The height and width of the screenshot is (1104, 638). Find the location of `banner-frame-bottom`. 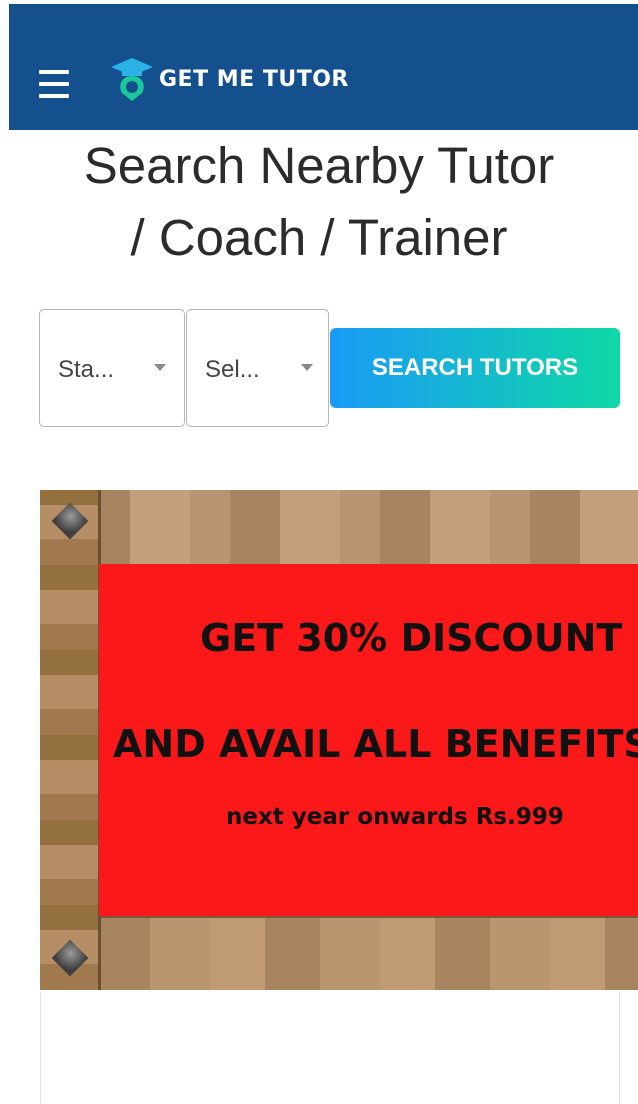

banner-frame-bottom is located at coordinates (339, 952).